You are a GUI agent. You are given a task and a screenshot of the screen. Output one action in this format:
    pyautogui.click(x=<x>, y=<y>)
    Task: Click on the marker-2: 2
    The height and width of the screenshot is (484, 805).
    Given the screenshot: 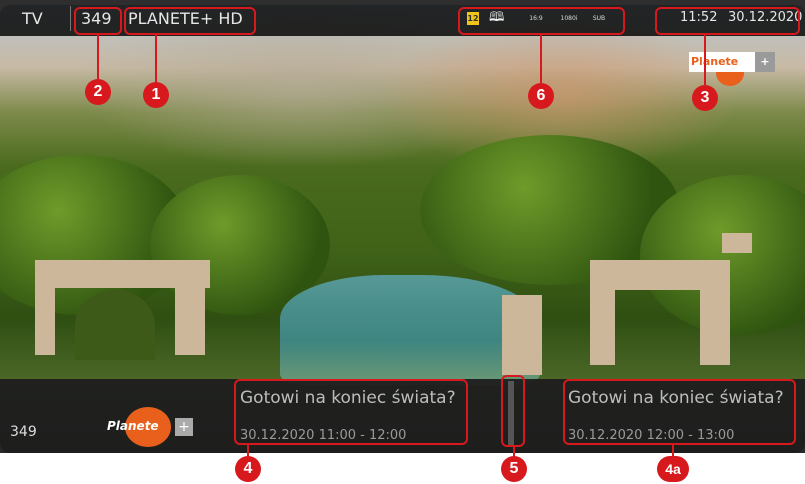 What is the action you would take?
    pyautogui.click(x=98, y=92)
    